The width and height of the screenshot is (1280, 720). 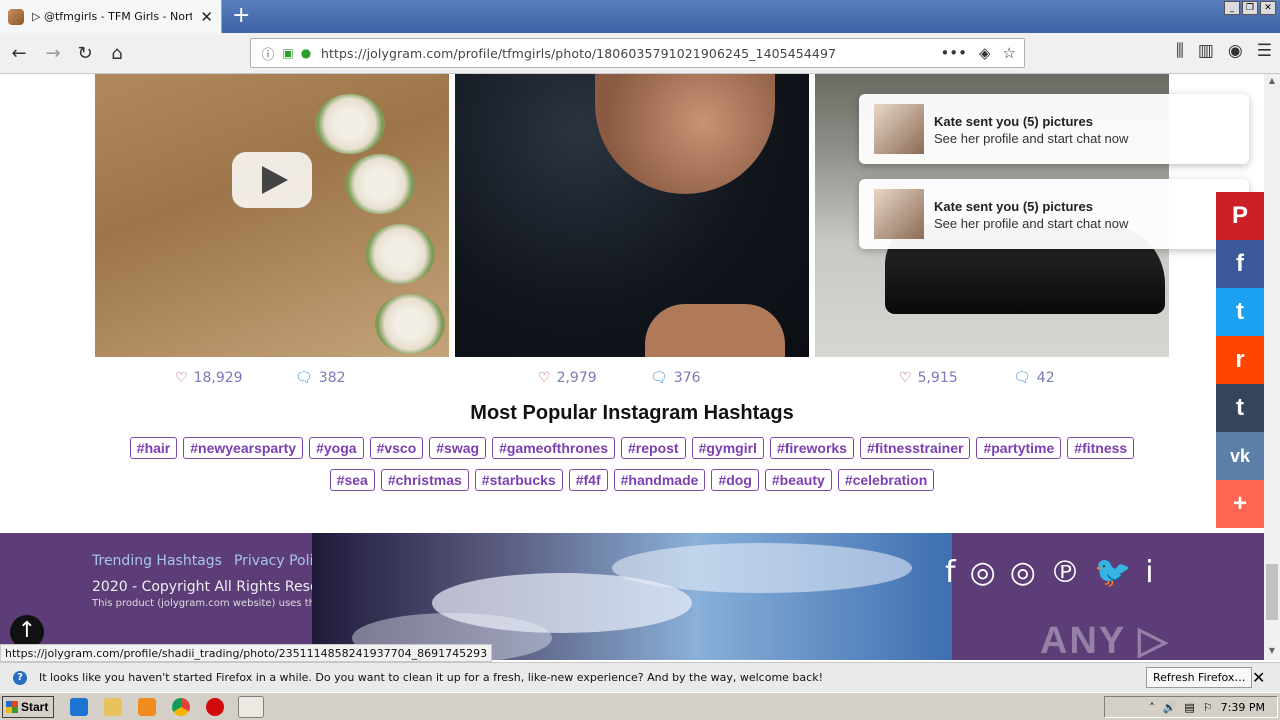 What do you see at coordinates (659, 480) in the screenshot?
I see `hashtag-link: #handmade` at bounding box center [659, 480].